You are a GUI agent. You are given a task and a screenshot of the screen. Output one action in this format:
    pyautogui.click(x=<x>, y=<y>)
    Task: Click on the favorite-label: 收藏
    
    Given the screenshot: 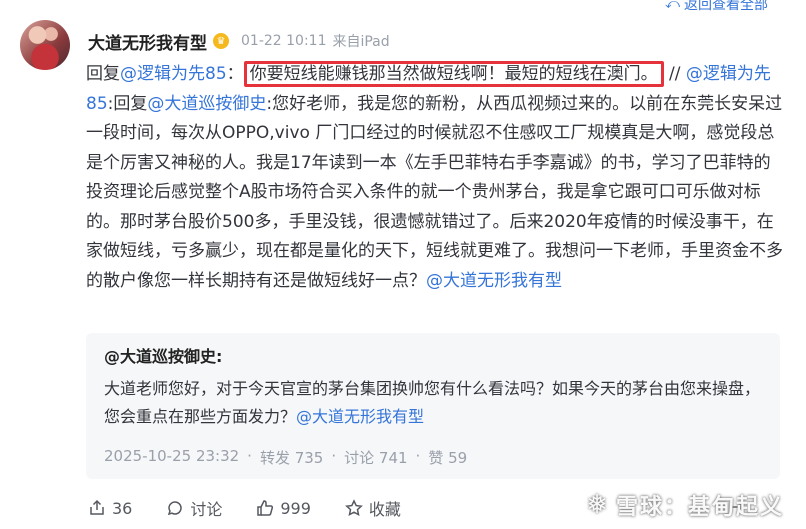 What is the action you would take?
    pyautogui.click(x=384, y=509)
    